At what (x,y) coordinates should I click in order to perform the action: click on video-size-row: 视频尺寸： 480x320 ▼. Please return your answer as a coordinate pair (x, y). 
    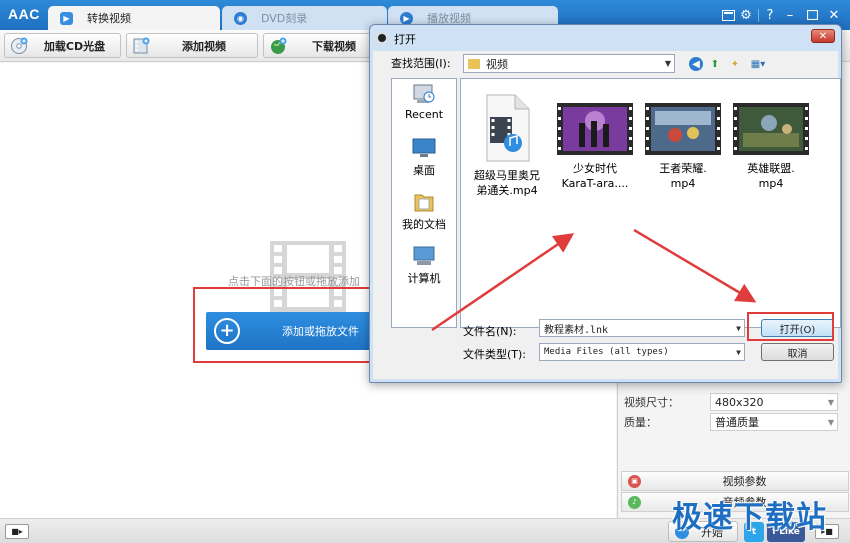
    Looking at the image, I should click on (734, 402).